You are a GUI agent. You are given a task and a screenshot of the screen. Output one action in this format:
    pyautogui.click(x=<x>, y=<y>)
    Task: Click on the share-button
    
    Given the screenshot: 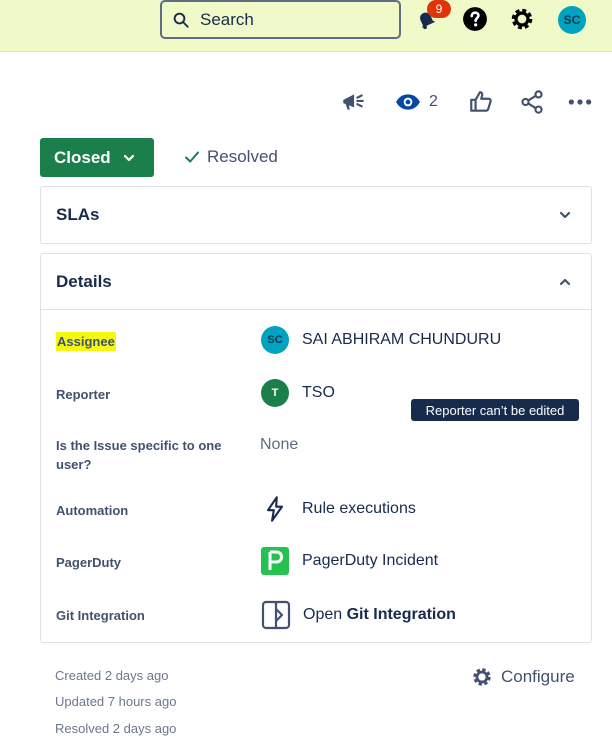 What is the action you would take?
    pyautogui.click(x=532, y=102)
    